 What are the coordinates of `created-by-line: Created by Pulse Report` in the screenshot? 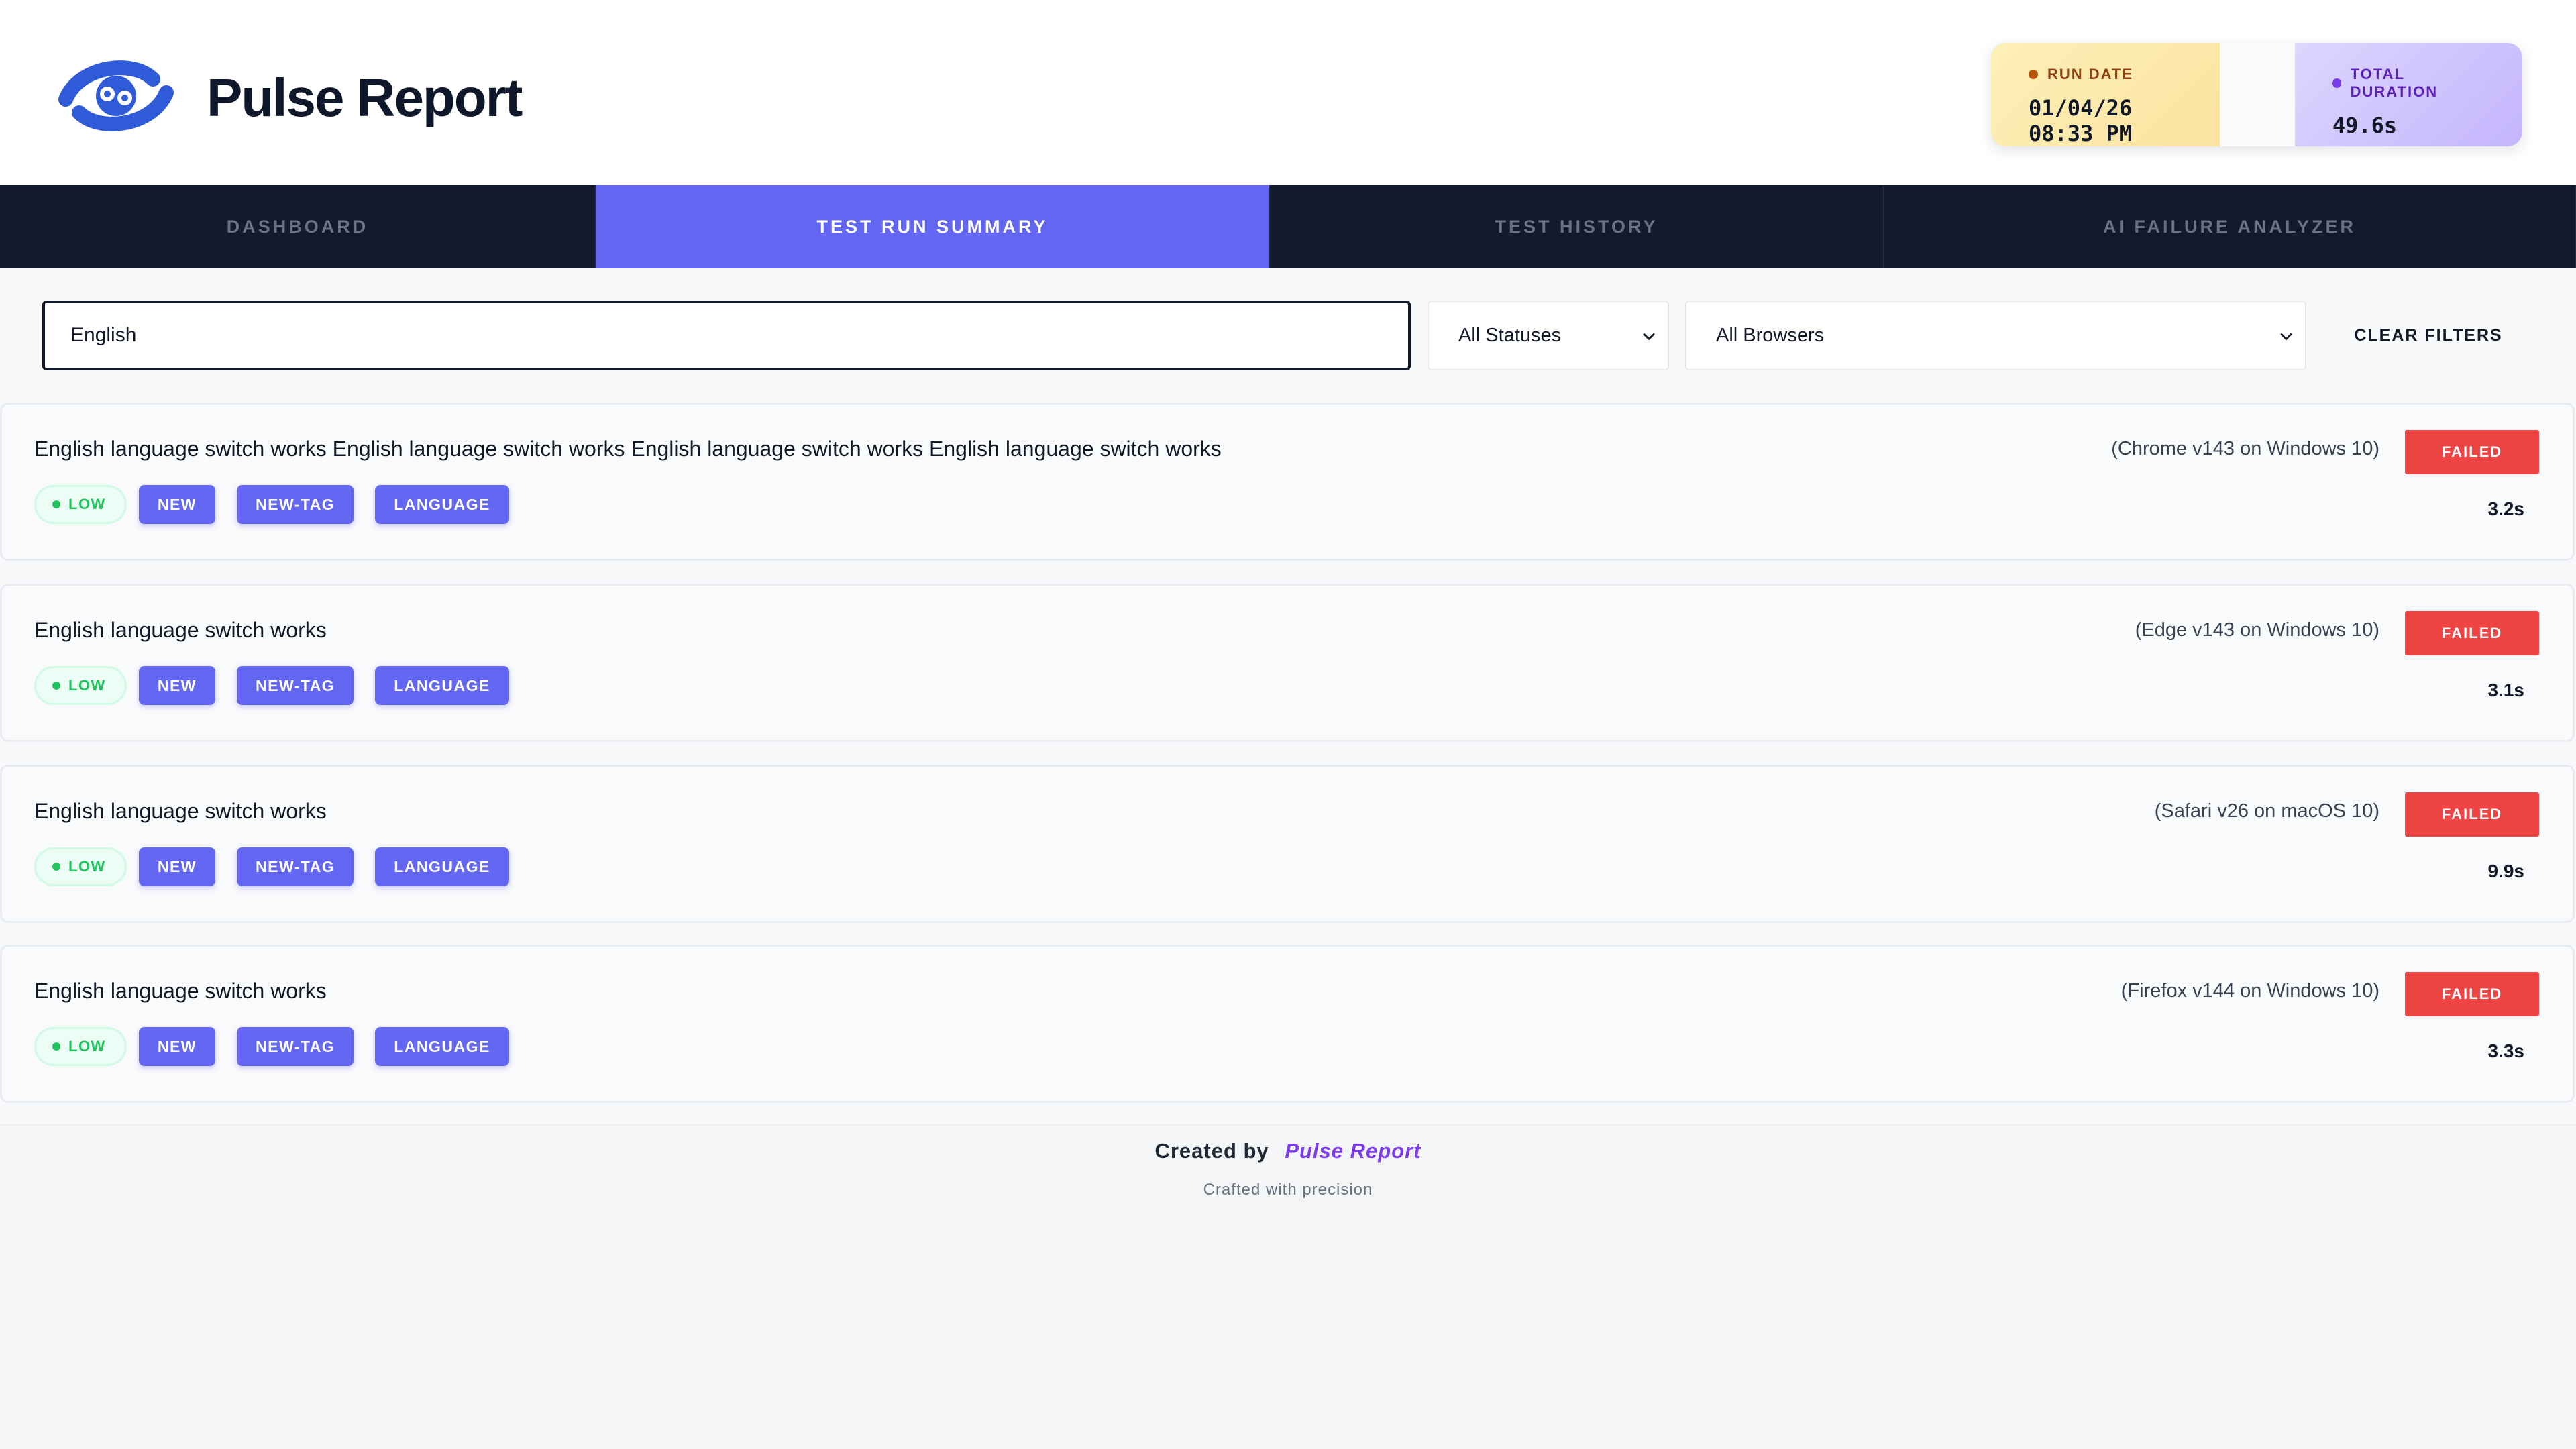 It's located at (1288, 1151).